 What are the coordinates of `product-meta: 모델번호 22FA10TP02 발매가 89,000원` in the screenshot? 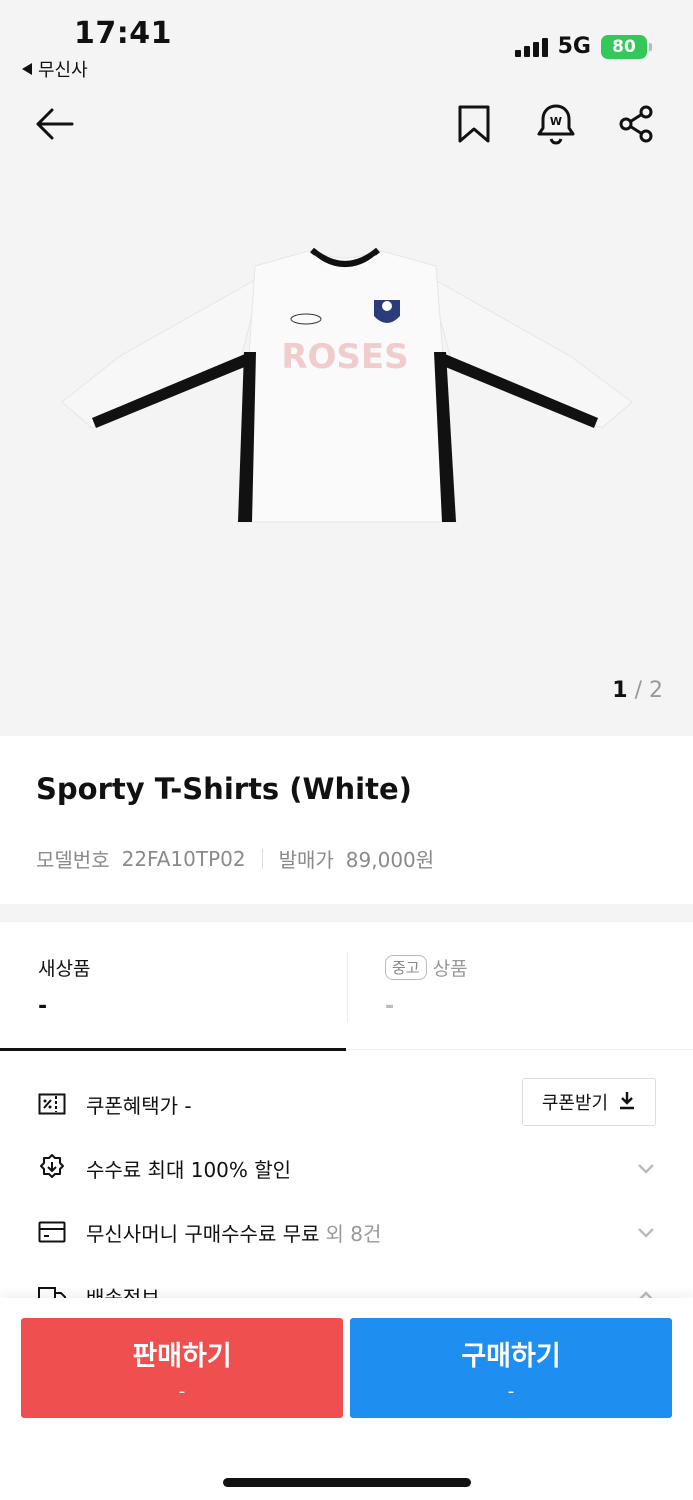 It's located at (235, 858).